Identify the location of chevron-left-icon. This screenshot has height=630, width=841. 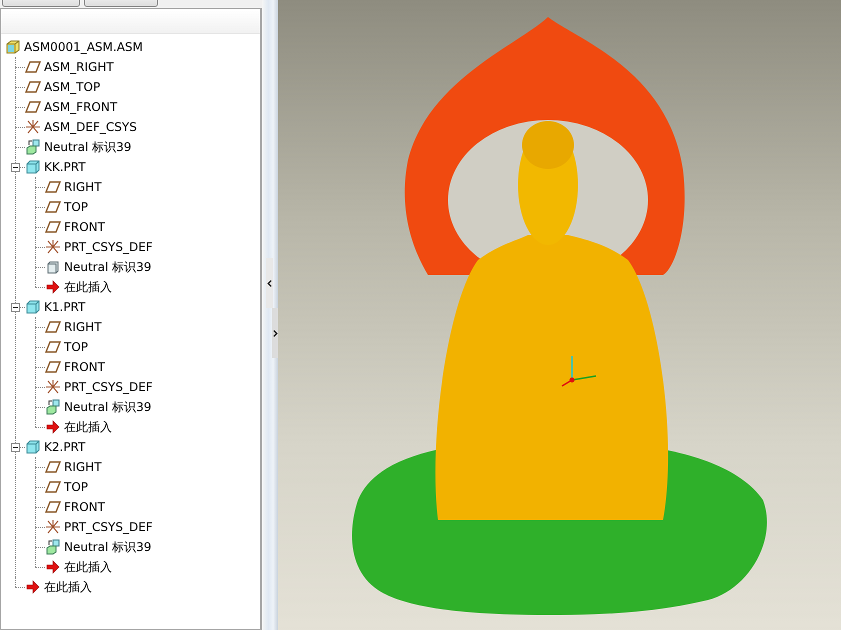
(269, 283).